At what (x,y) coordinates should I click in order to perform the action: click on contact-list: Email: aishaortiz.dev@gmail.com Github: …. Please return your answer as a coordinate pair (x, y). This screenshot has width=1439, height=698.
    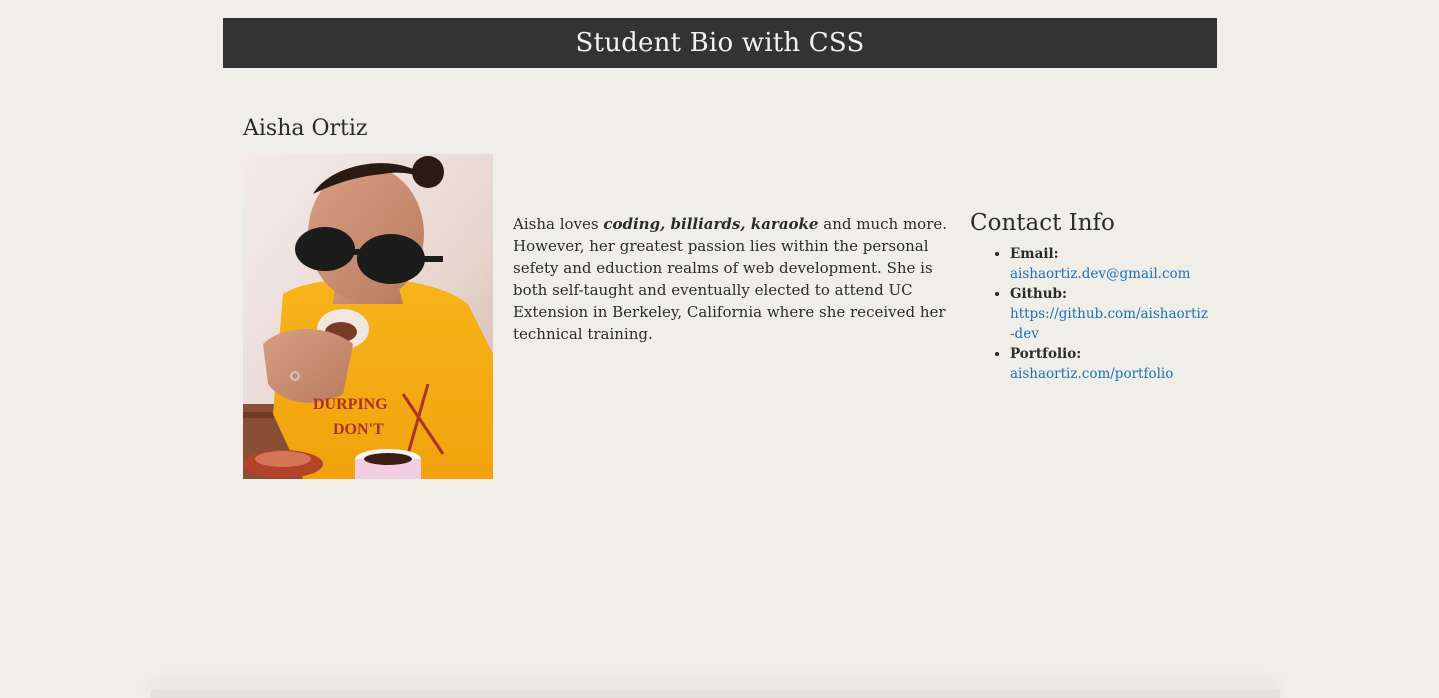
    Looking at the image, I should click on (1090, 314).